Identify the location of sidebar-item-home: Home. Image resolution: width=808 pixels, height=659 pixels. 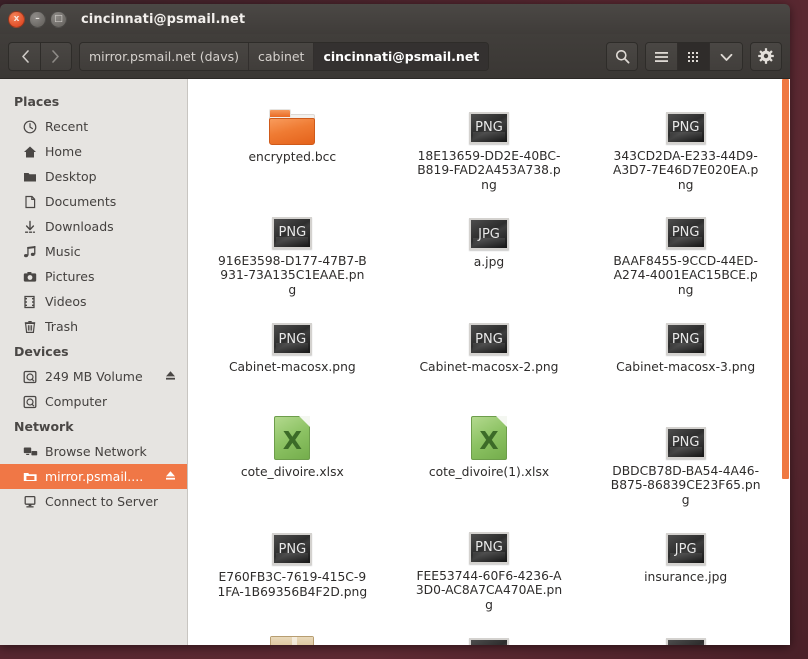
(93, 151).